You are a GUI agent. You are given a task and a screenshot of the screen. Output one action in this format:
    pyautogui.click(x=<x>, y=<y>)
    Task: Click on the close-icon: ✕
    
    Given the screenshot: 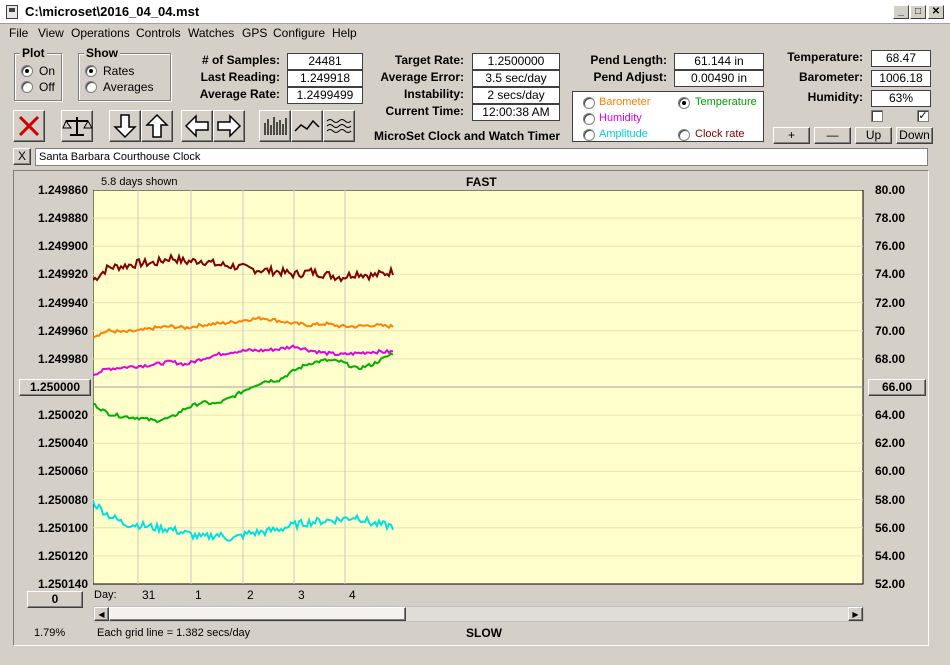 What is the action you would take?
    pyautogui.click(x=936, y=12)
    